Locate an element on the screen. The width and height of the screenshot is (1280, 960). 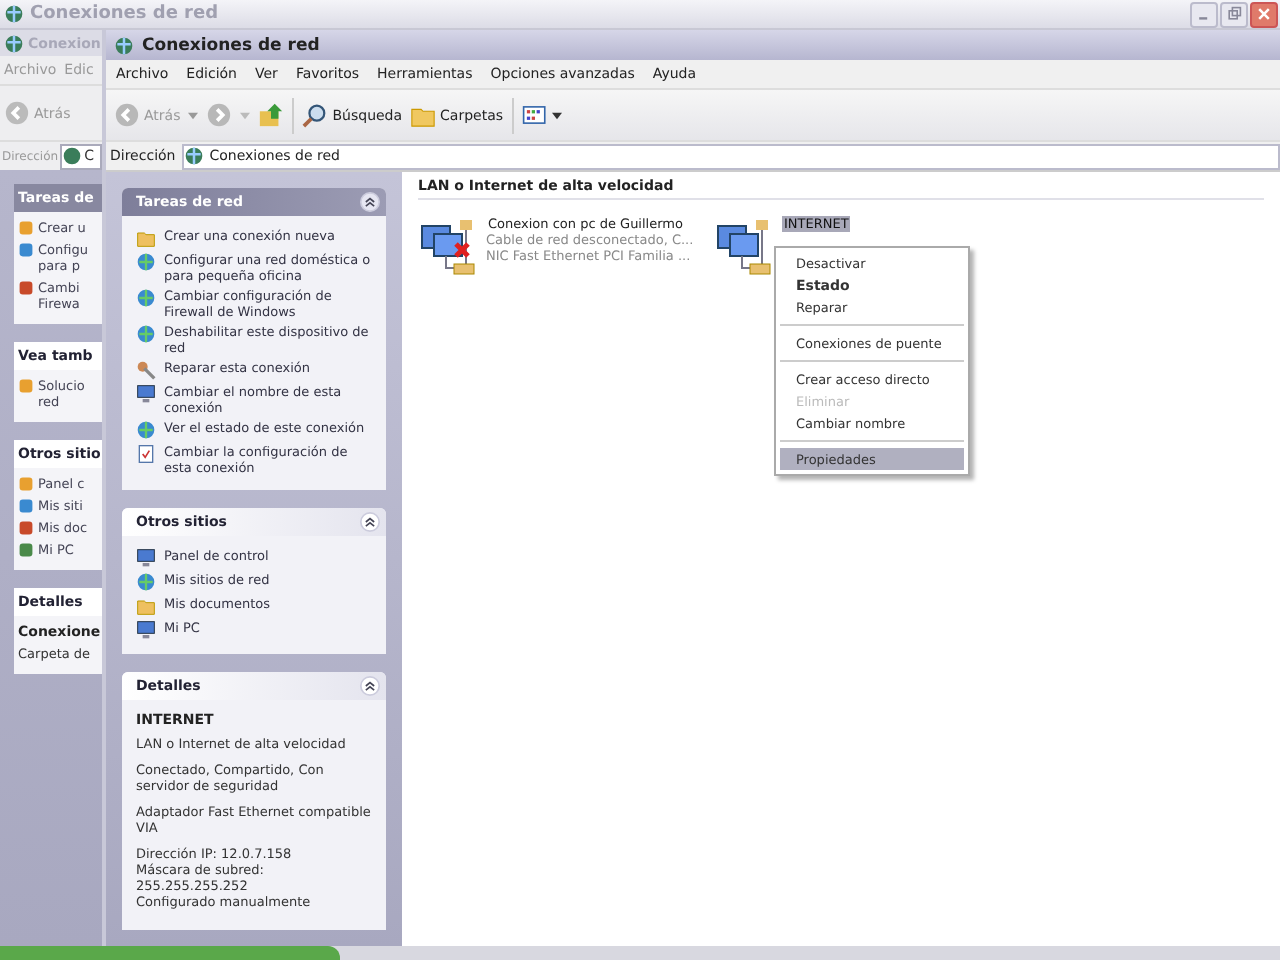
search-icon is located at coordinates (315, 115).